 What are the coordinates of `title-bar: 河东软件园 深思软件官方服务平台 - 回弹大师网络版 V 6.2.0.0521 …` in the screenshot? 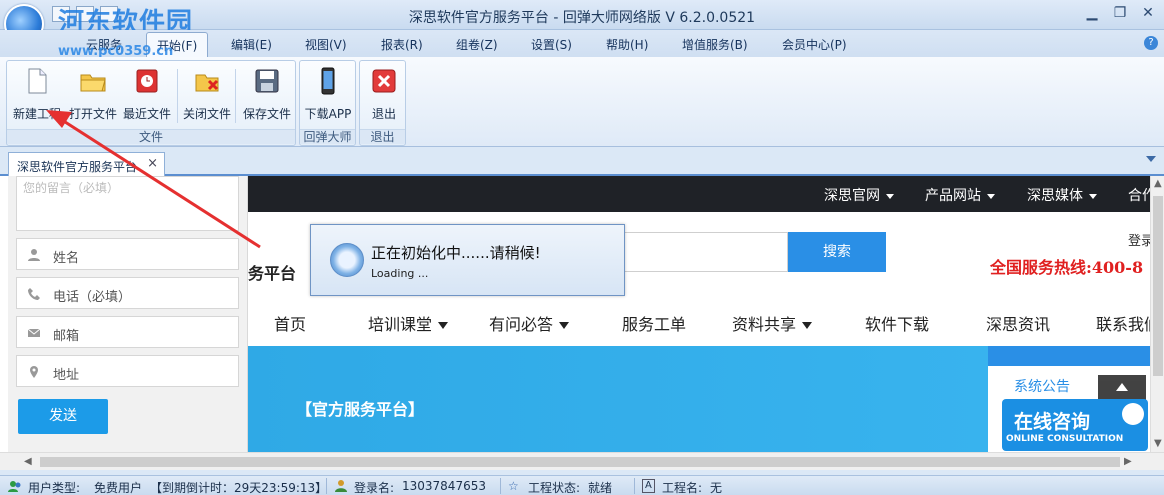 It's located at (582, 19).